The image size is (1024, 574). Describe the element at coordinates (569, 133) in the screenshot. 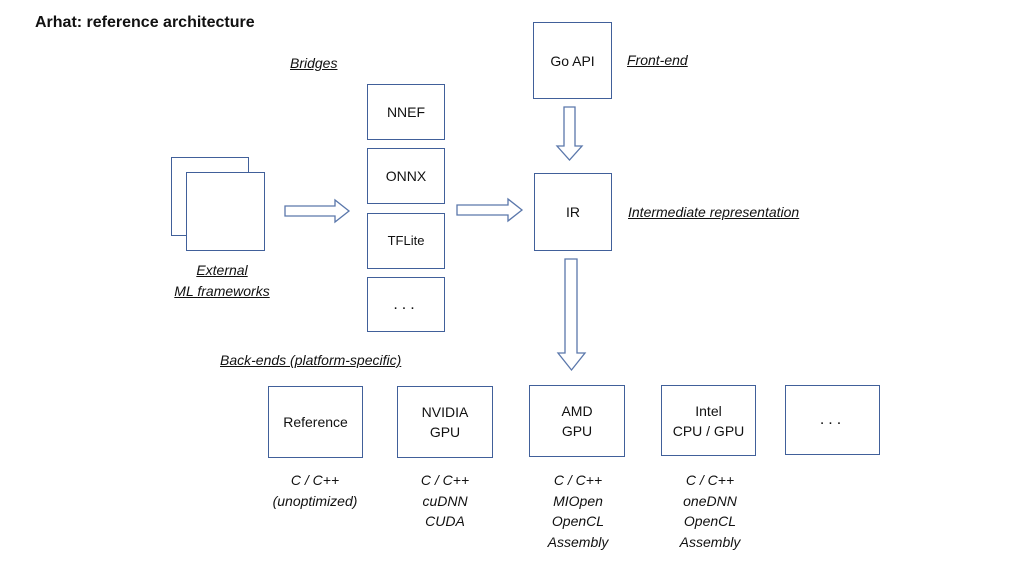

I see `arrow-frontend-to-ir` at that location.